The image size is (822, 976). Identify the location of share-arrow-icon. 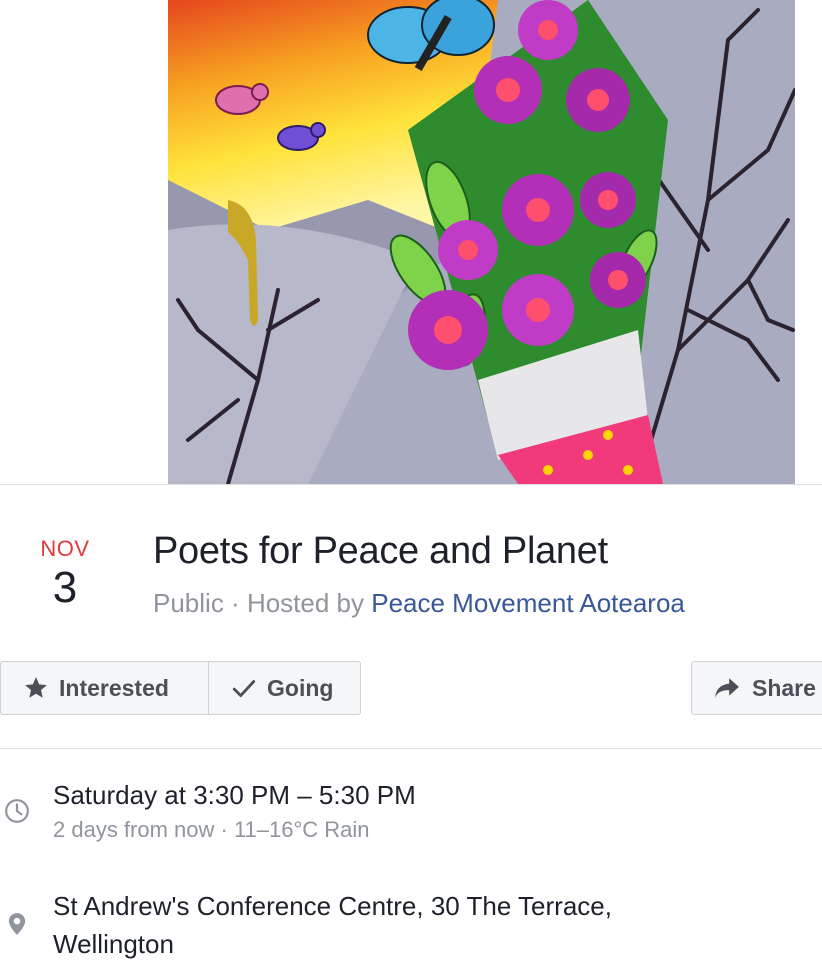
(727, 688).